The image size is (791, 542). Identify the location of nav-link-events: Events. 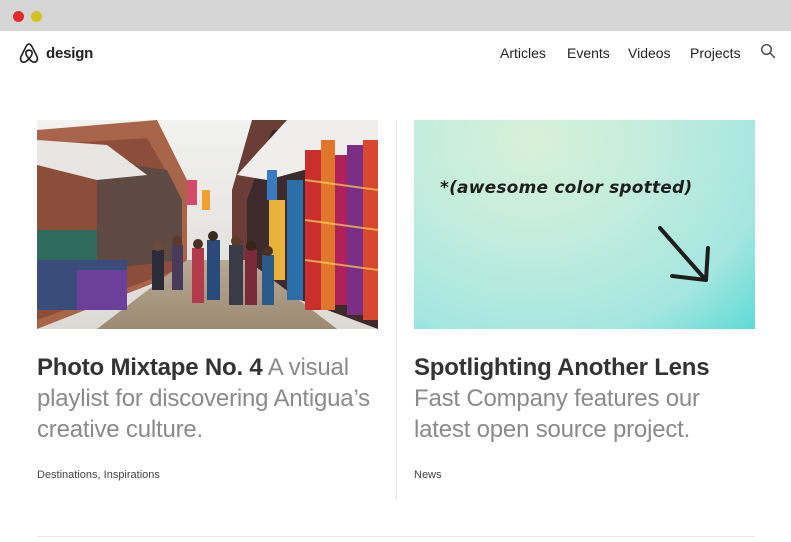
(588, 53).